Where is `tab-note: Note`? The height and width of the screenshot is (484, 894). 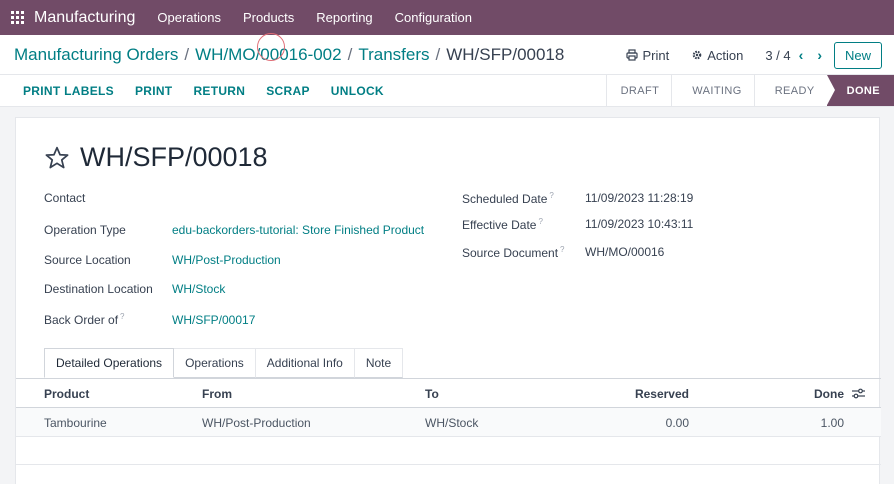
tab-note: Note is located at coordinates (378, 363).